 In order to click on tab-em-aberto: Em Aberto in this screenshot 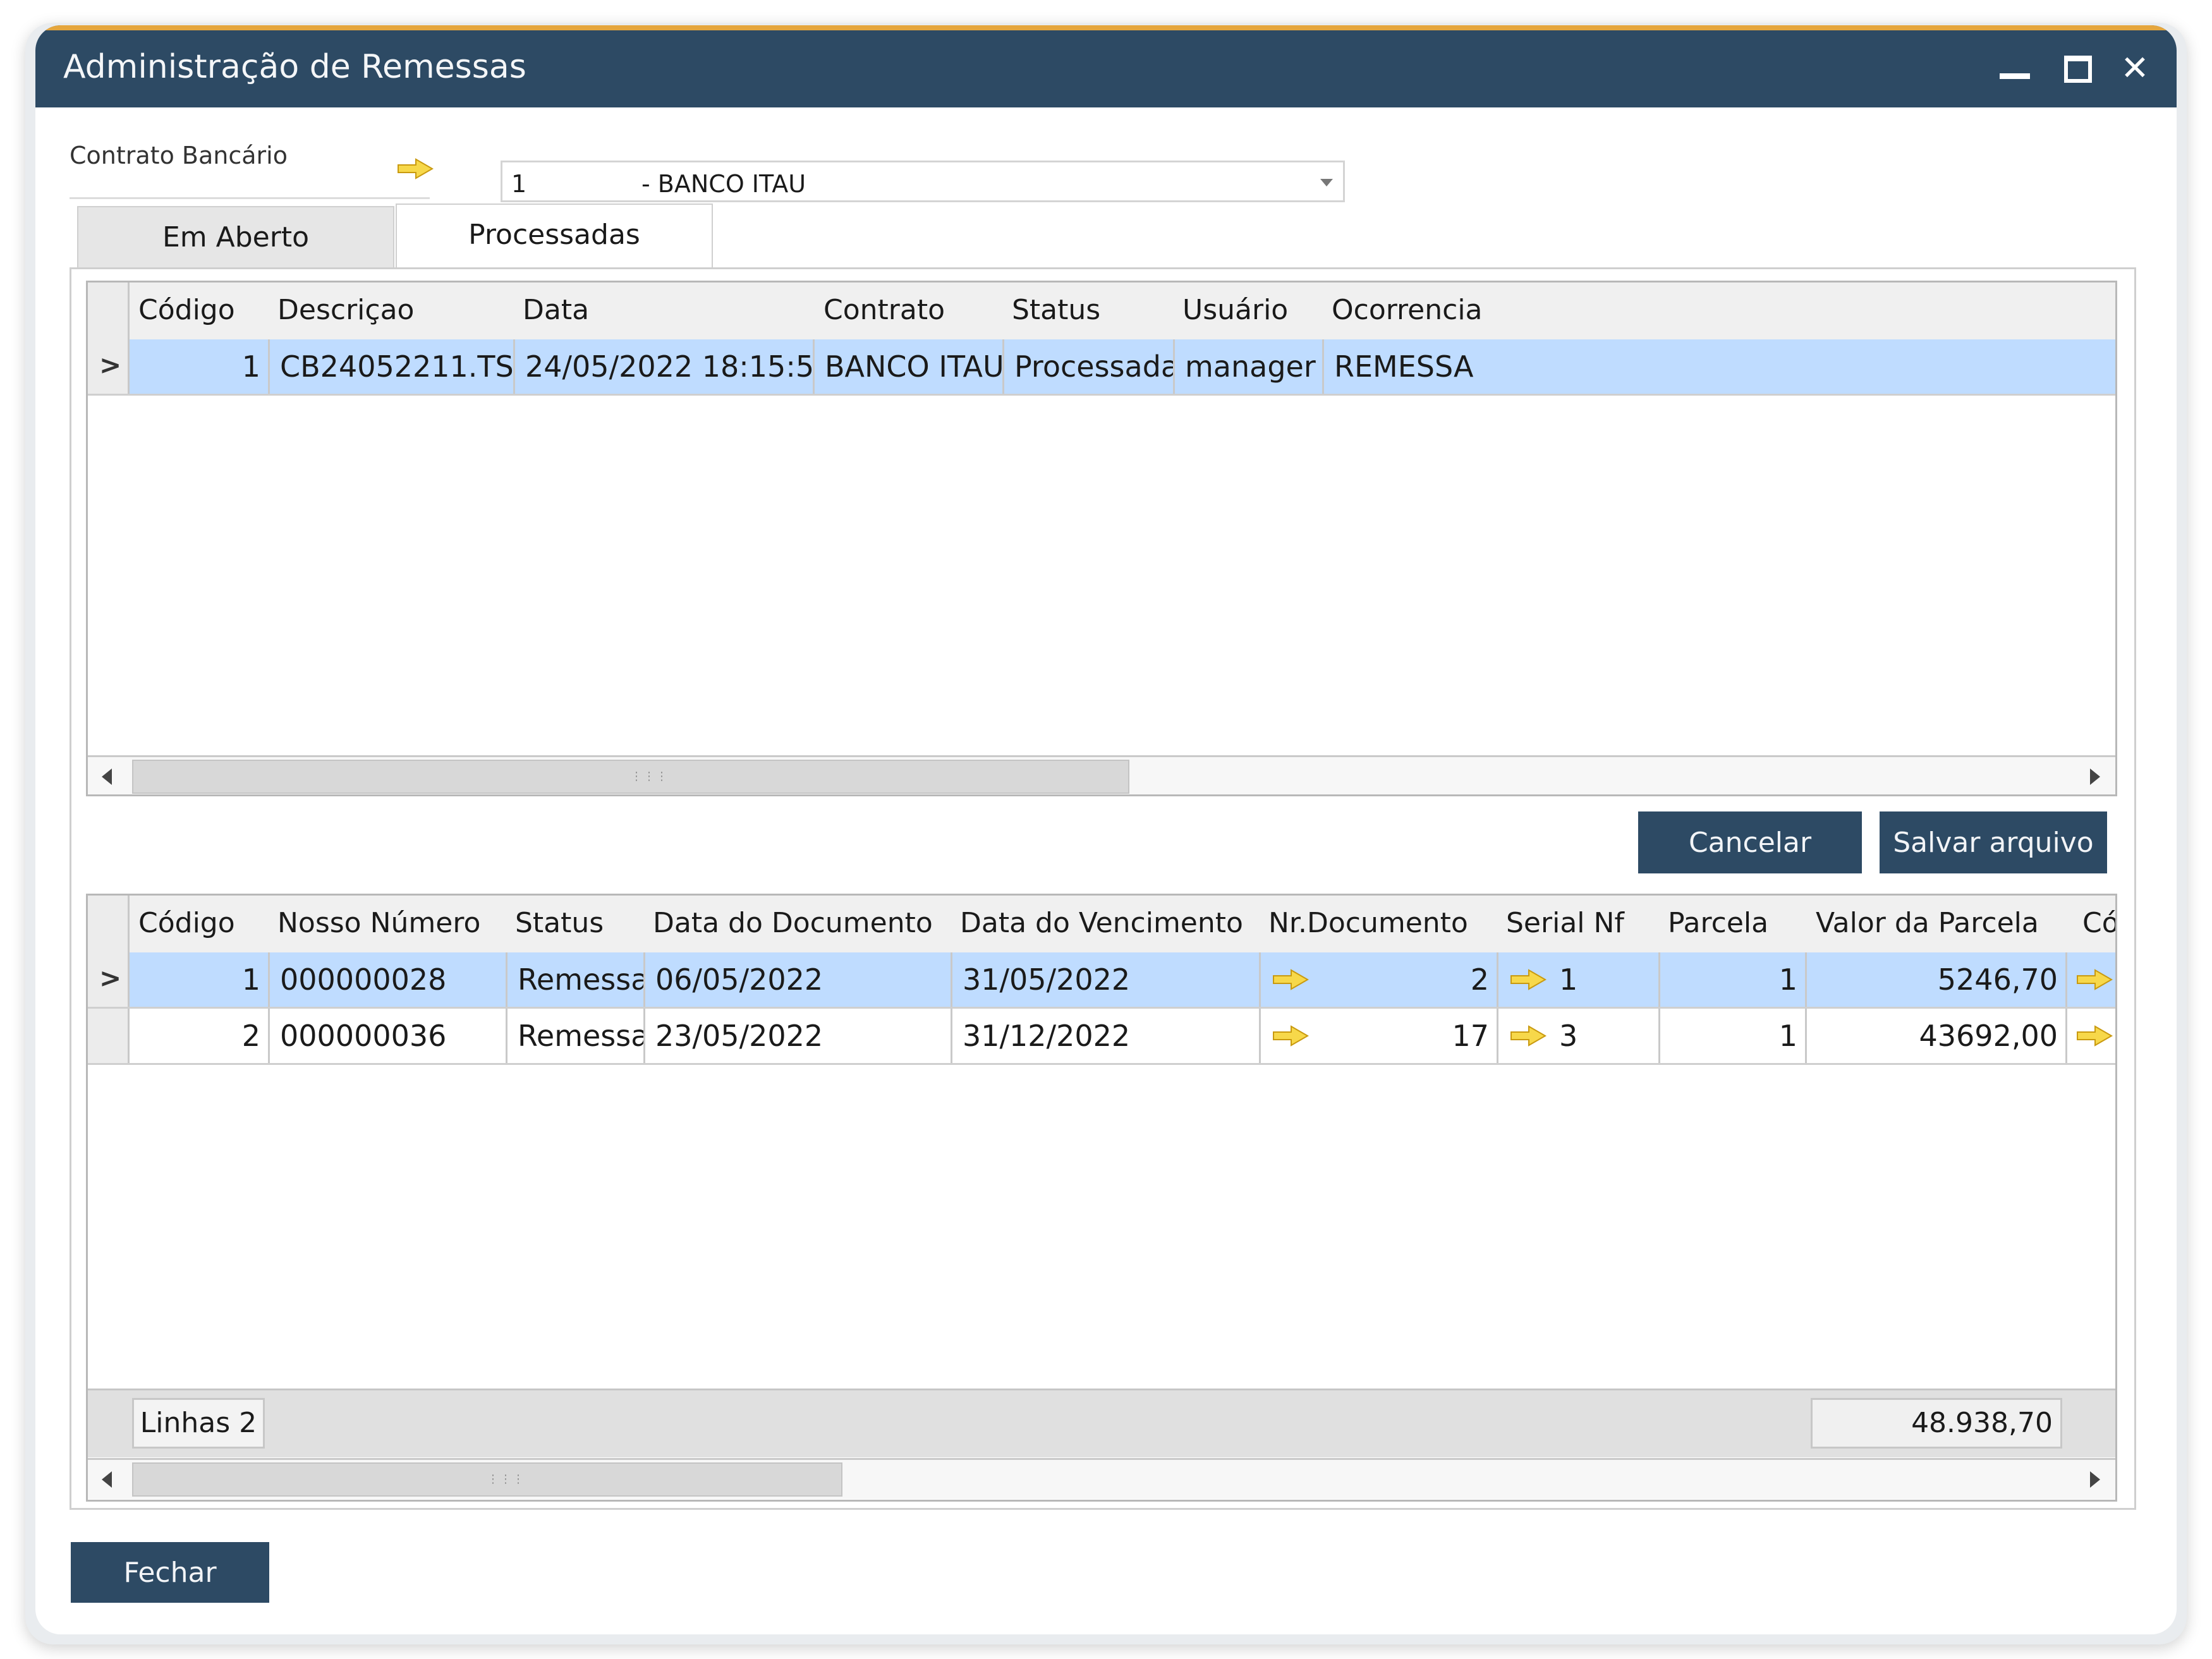, I will do `click(235, 237)`.